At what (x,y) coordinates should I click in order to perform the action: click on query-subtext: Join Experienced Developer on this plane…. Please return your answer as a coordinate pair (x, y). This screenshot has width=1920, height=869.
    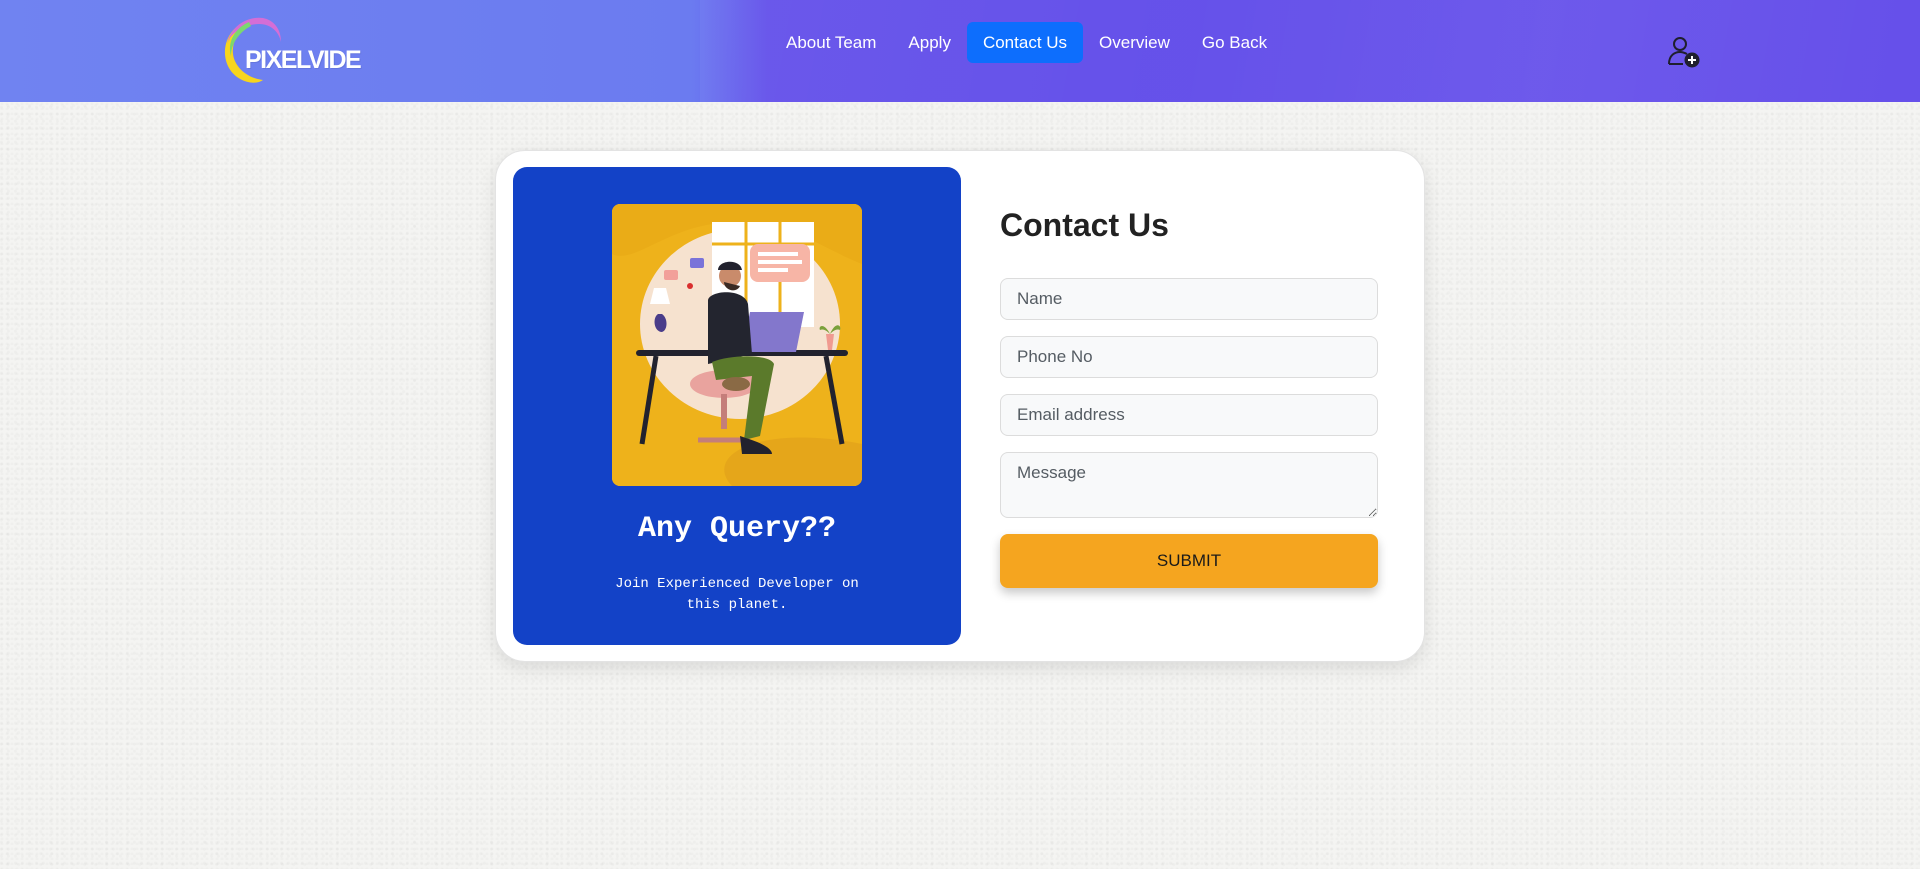
    Looking at the image, I should click on (737, 594).